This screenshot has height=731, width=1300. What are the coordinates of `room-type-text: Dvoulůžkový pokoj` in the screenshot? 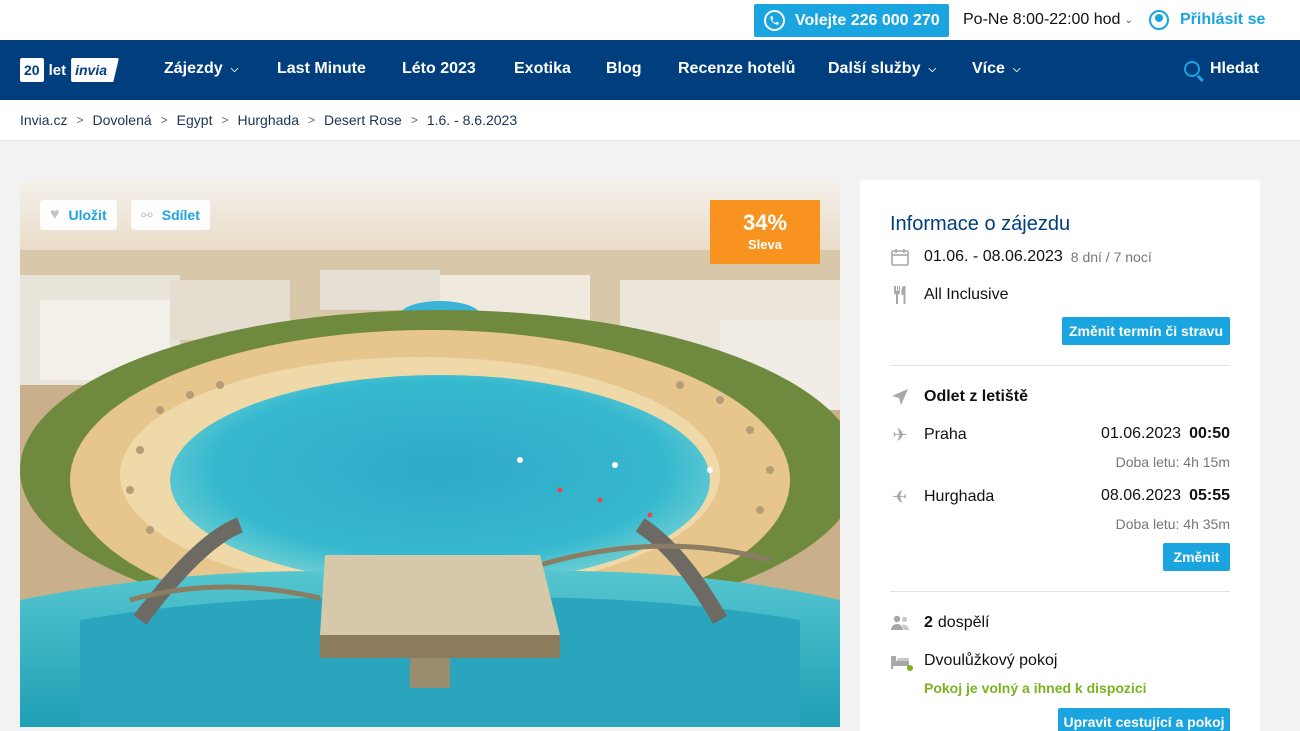 It's located at (991, 660).